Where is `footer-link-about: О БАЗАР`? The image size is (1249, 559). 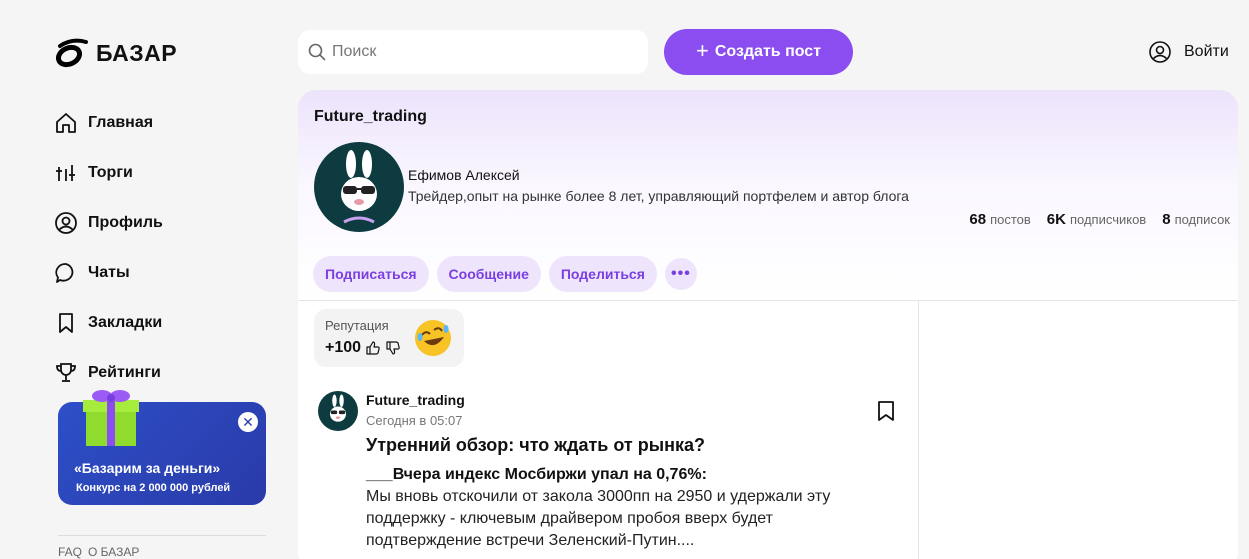
footer-link-about: О БАЗАР is located at coordinates (113, 552).